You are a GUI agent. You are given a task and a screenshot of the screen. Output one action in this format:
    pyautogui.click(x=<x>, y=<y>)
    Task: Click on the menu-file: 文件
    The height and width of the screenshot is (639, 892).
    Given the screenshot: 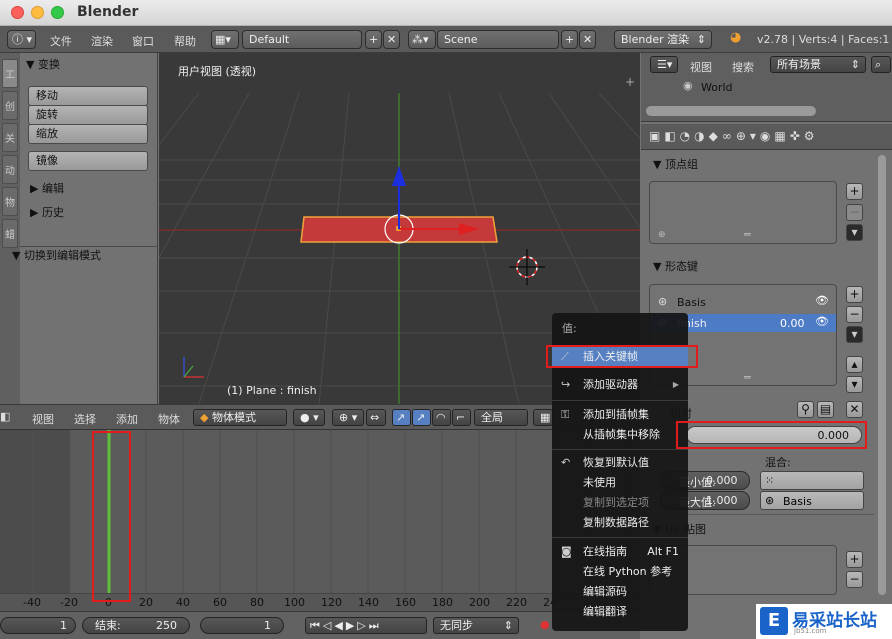 What is the action you would take?
    pyautogui.click(x=61, y=41)
    